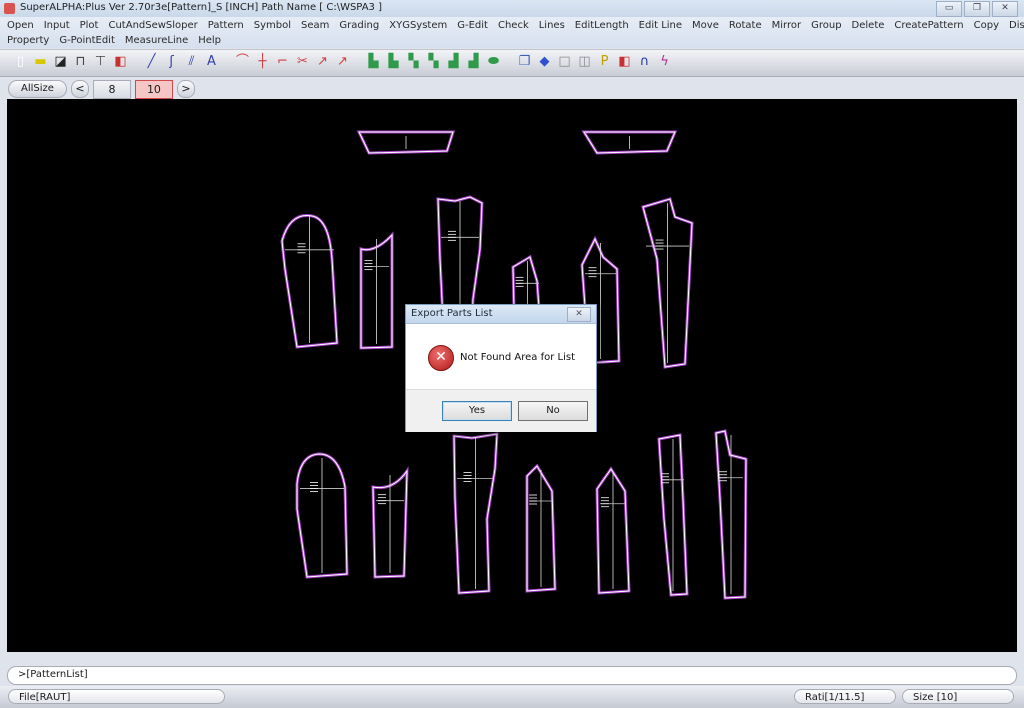 This screenshot has width=1024, height=708. What do you see at coordinates (786, 26) in the screenshot?
I see `menu-mirror: Mirror` at bounding box center [786, 26].